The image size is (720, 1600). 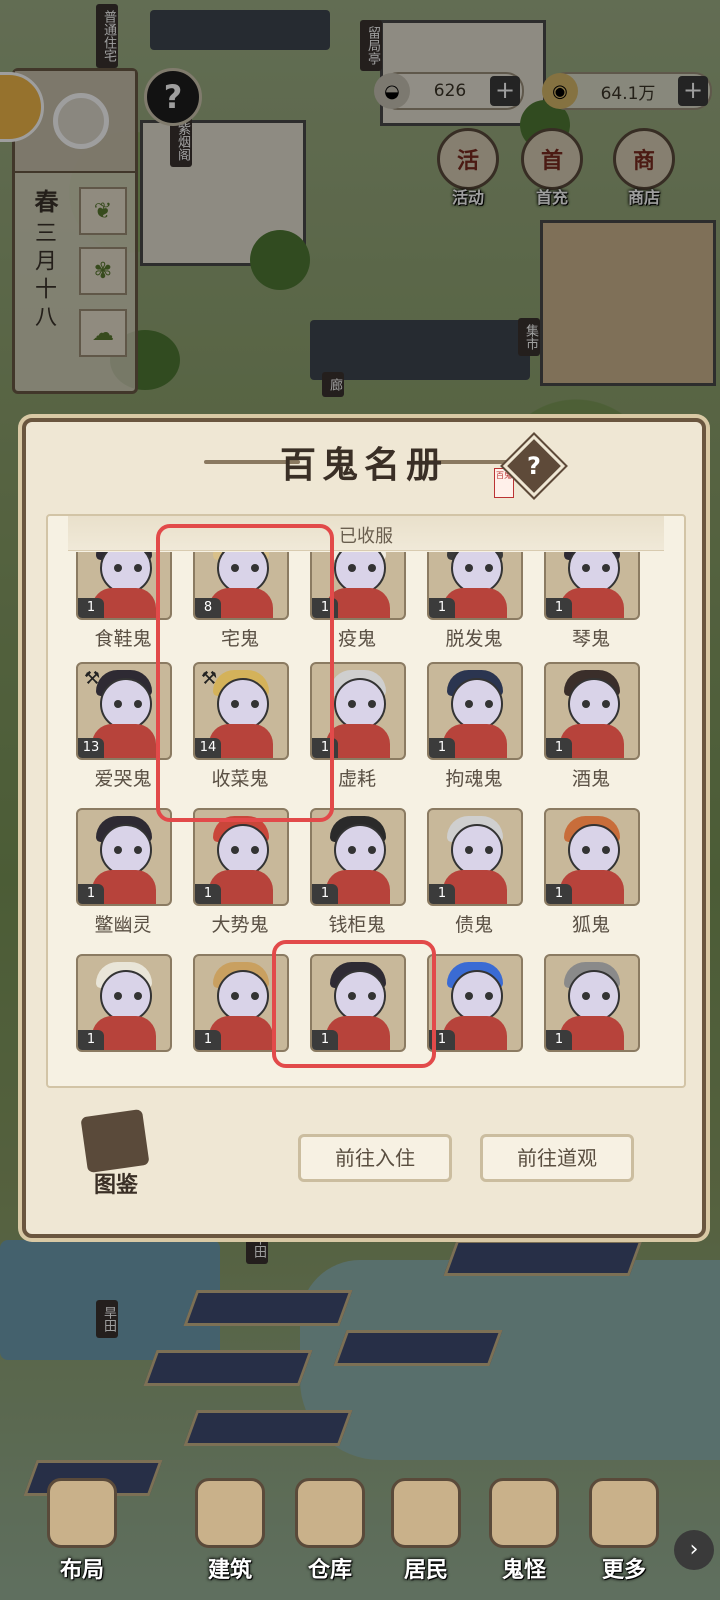 I want to click on go-residence-button: 前往入住, so click(x=375, y=1158).